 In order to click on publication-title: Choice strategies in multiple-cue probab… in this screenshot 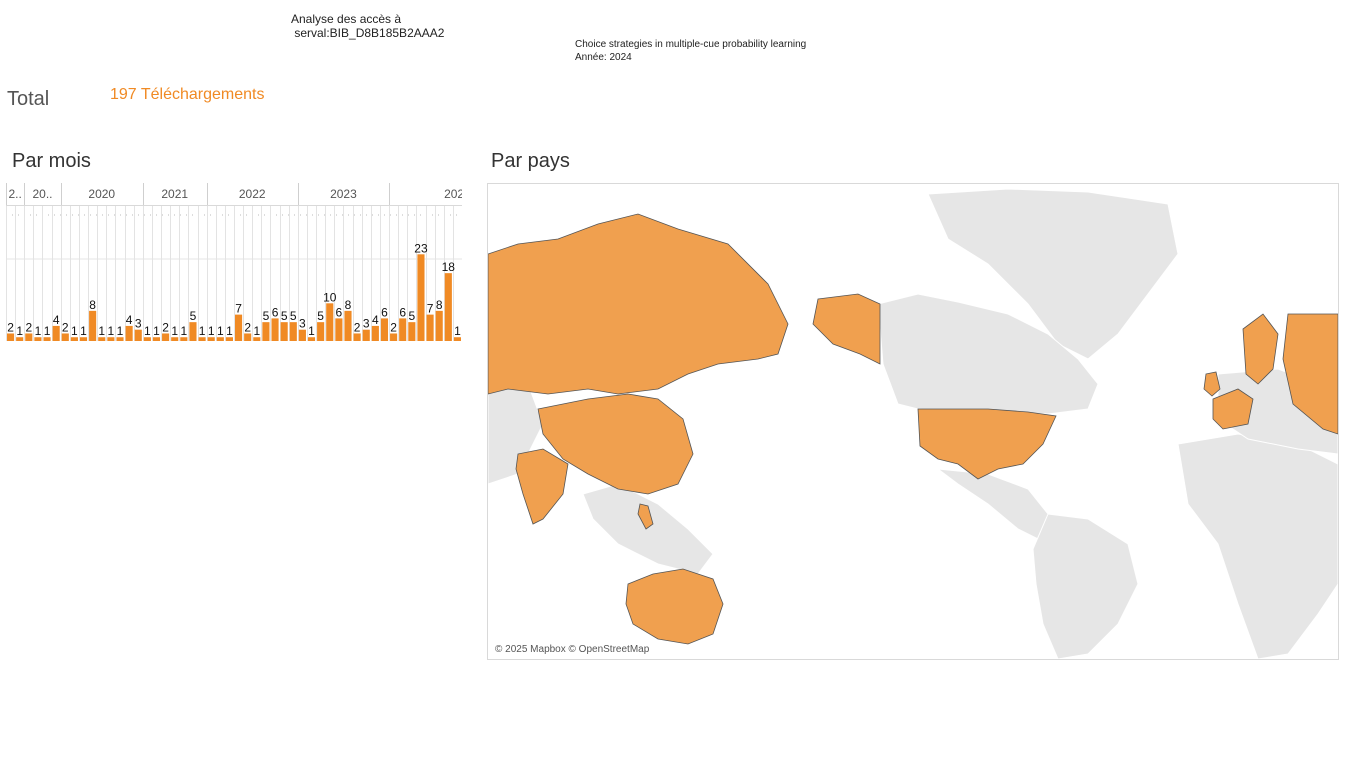, I will do `click(691, 44)`.